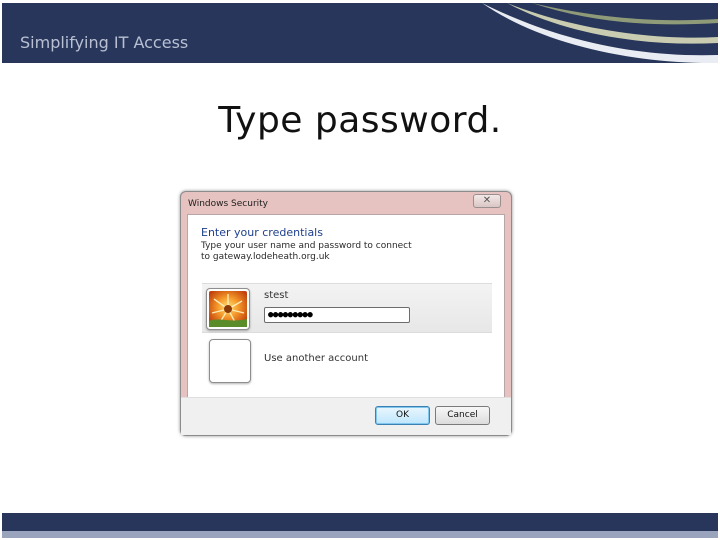 The width and height of the screenshot is (720, 540). Describe the element at coordinates (360, 120) in the screenshot. I see `slide-title: Type password.` at that location.